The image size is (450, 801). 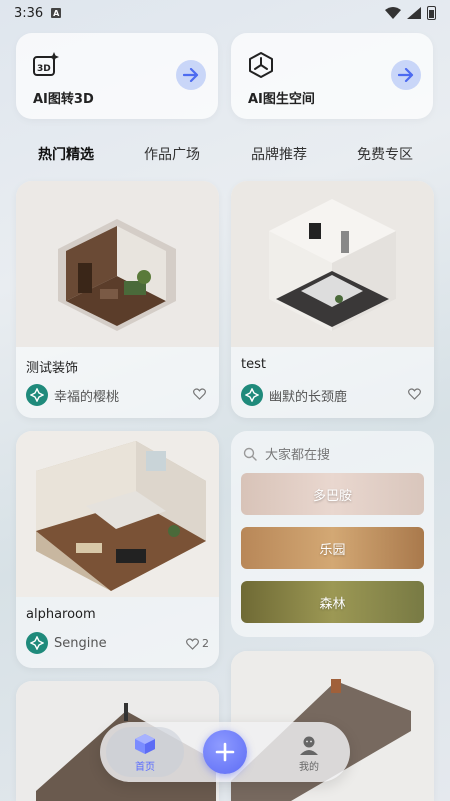 What do you see at coordinates (253, 364) in the screenshot?
I see `card-title: test` at bounding box center [253, 364].